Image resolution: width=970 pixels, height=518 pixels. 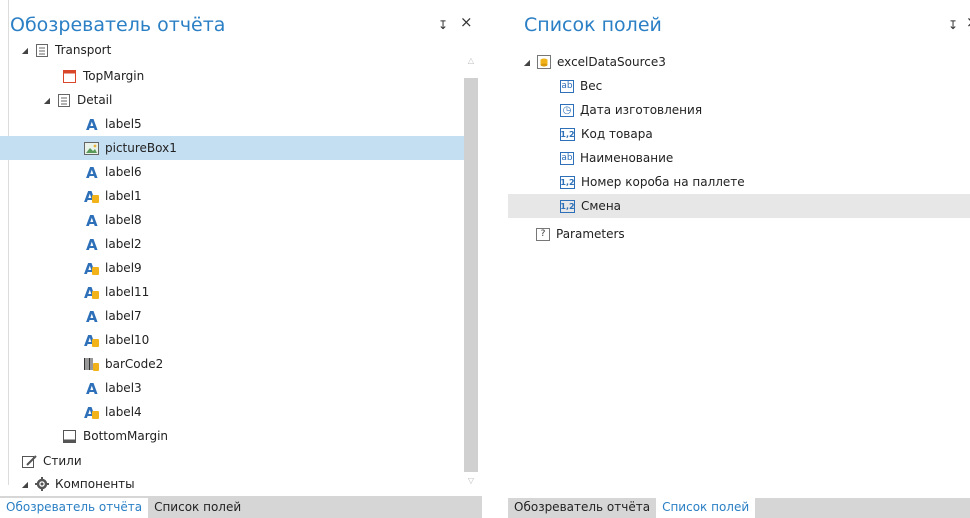 What do you see at coordinates (29, 461) in the screenshot?
I see `styles-icon` at bounding box center [29, 461].